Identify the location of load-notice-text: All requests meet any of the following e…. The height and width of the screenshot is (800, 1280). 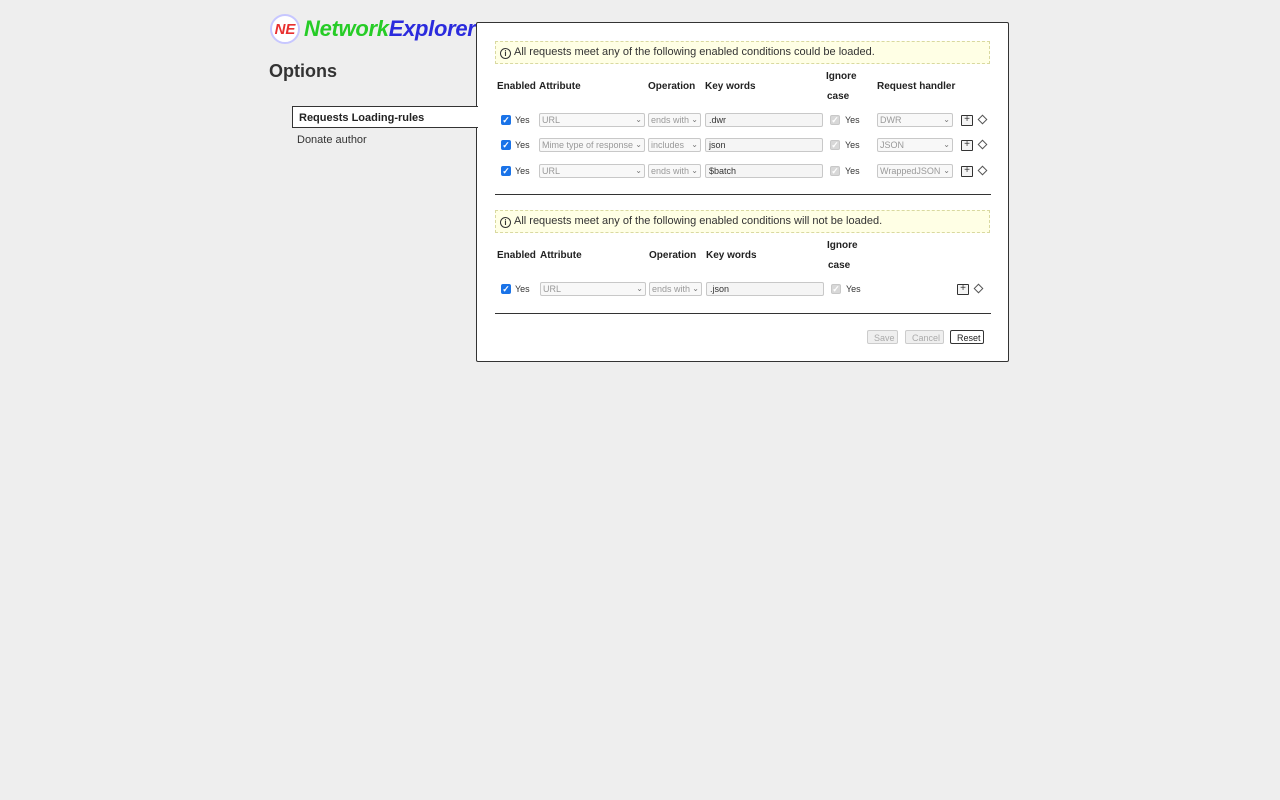
(694, 52).